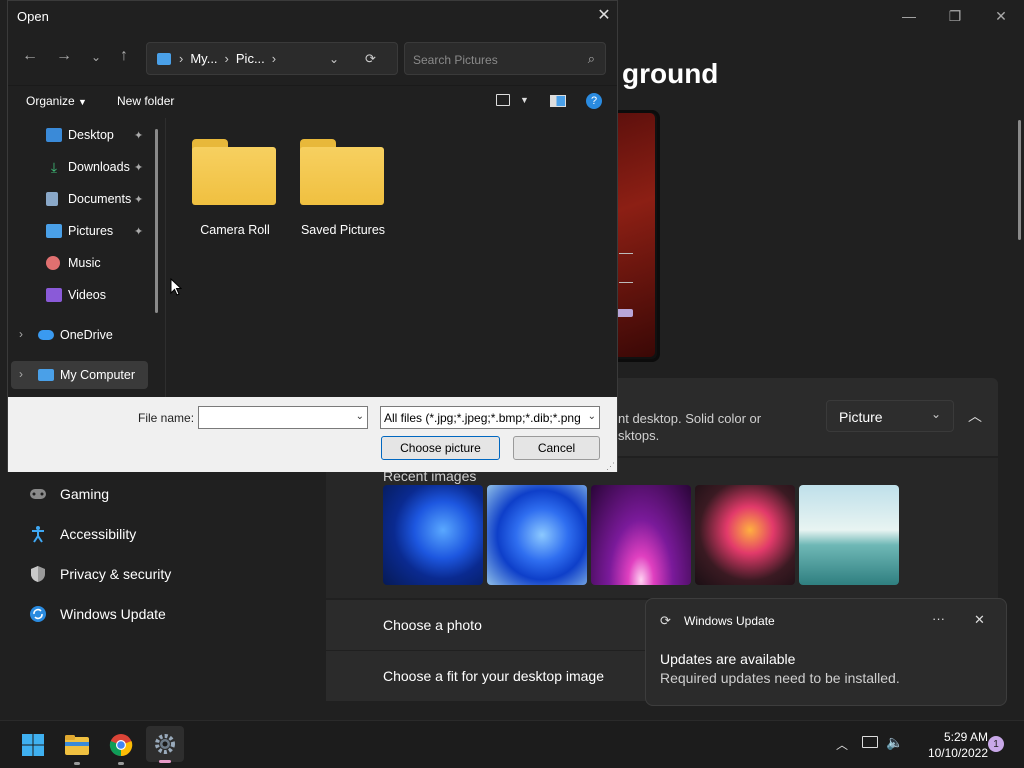 This screenshot has width=1024, height=768. I want to click on start-button, so click(33, 745).